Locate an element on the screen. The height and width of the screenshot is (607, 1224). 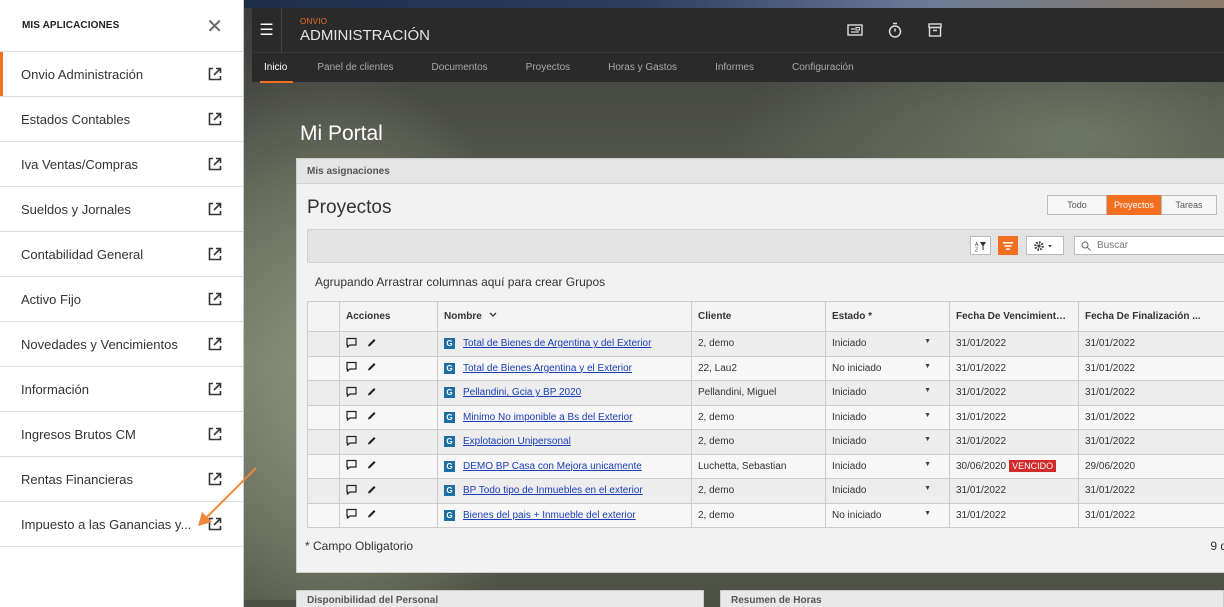
sort-filter-button: A Z is located at coordinates (980, 245).